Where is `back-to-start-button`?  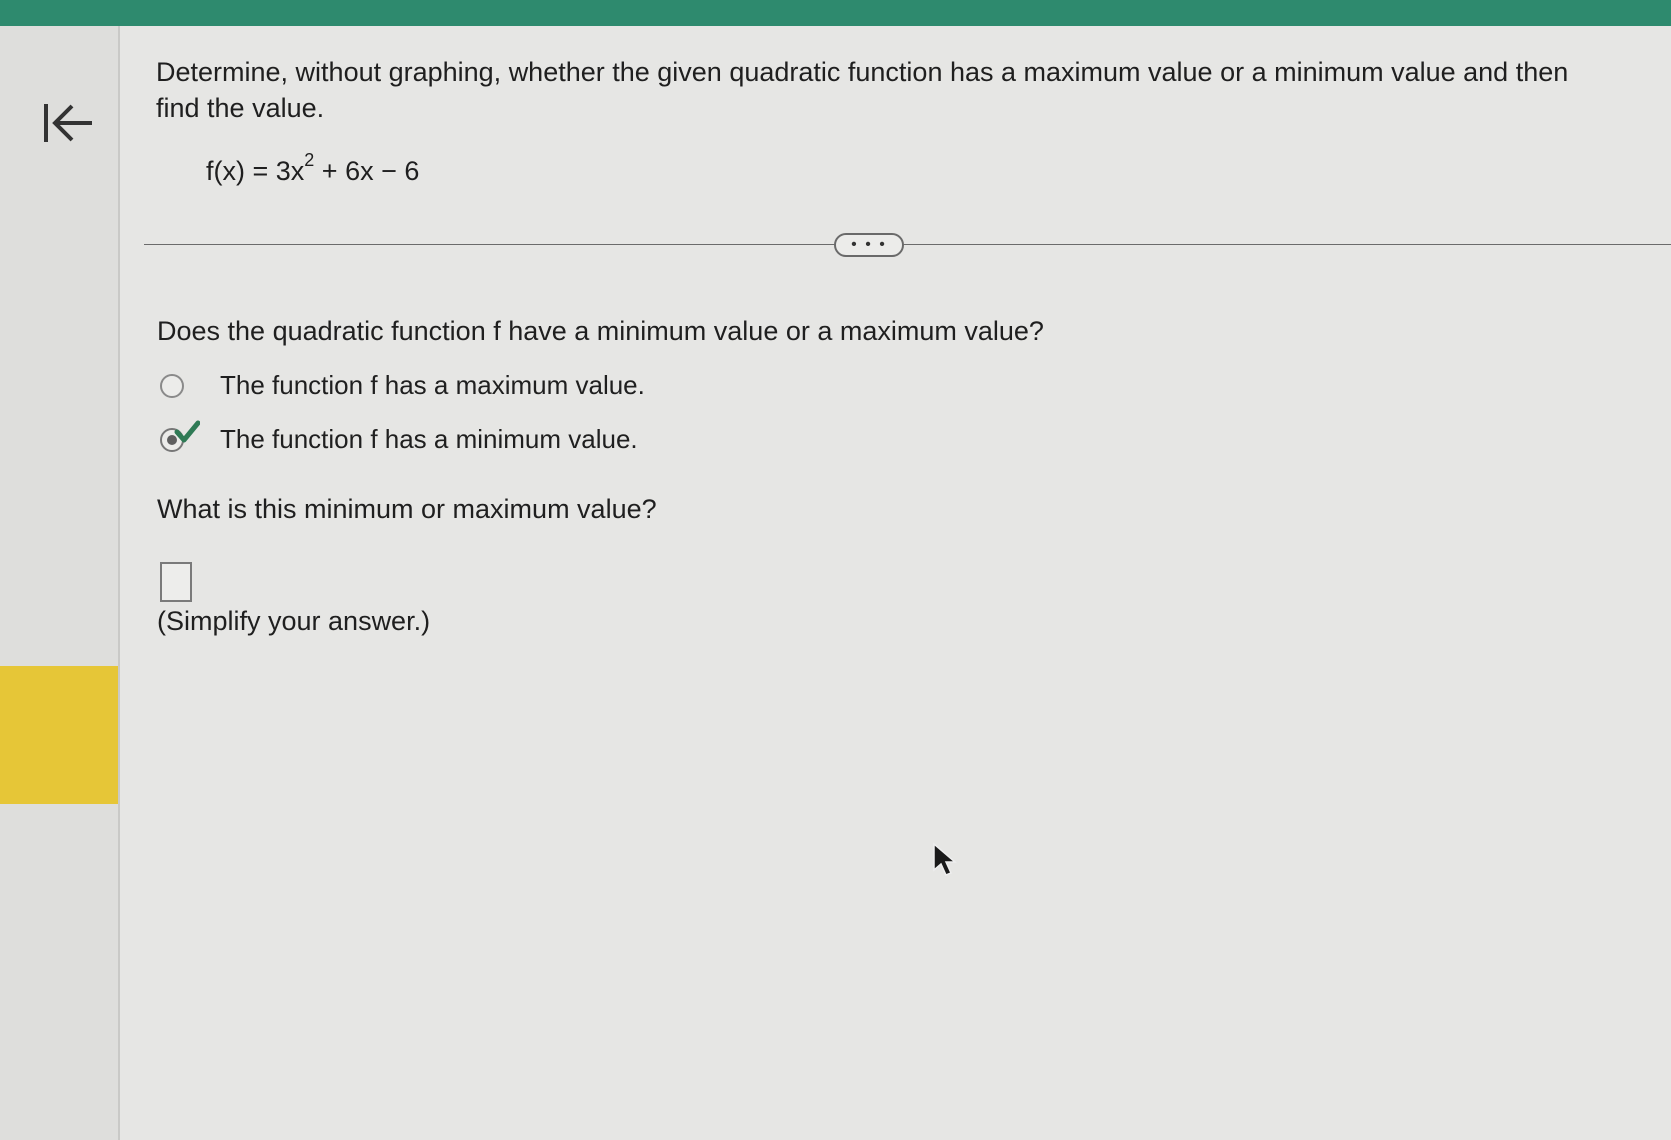 back-to-start-button is located at coordinates (70, 123).